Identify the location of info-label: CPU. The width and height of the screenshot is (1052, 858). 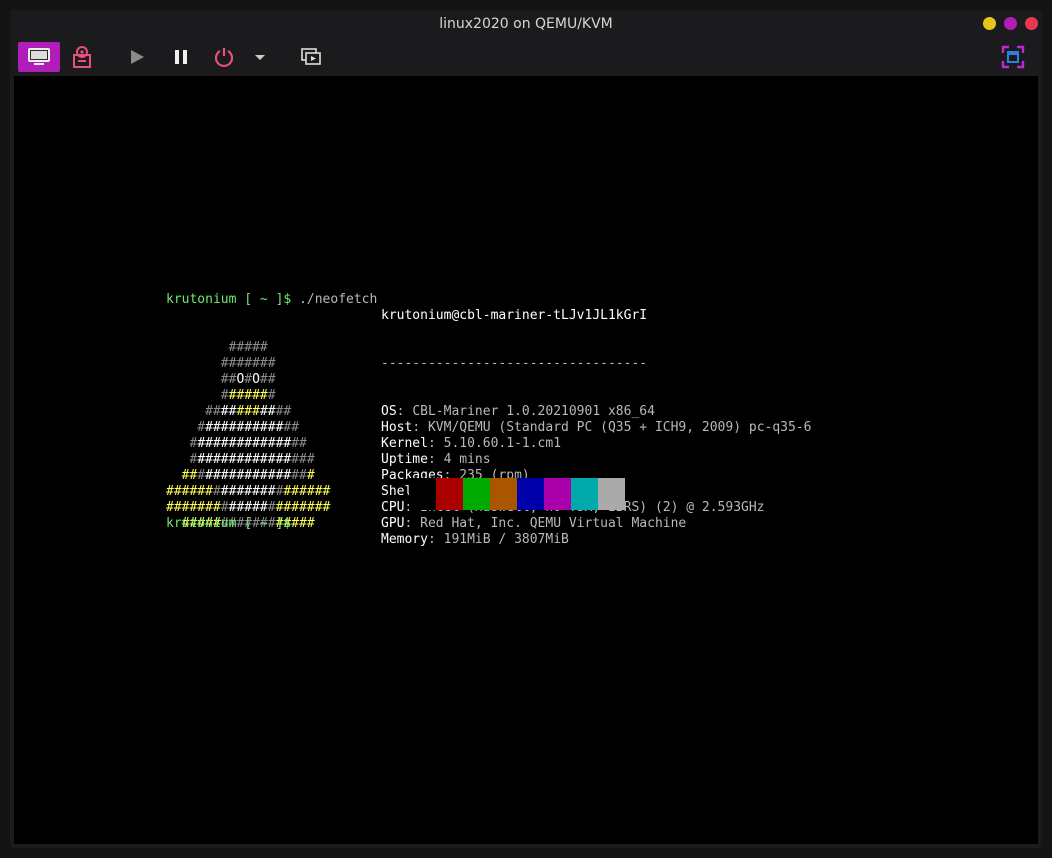
(393, 507).